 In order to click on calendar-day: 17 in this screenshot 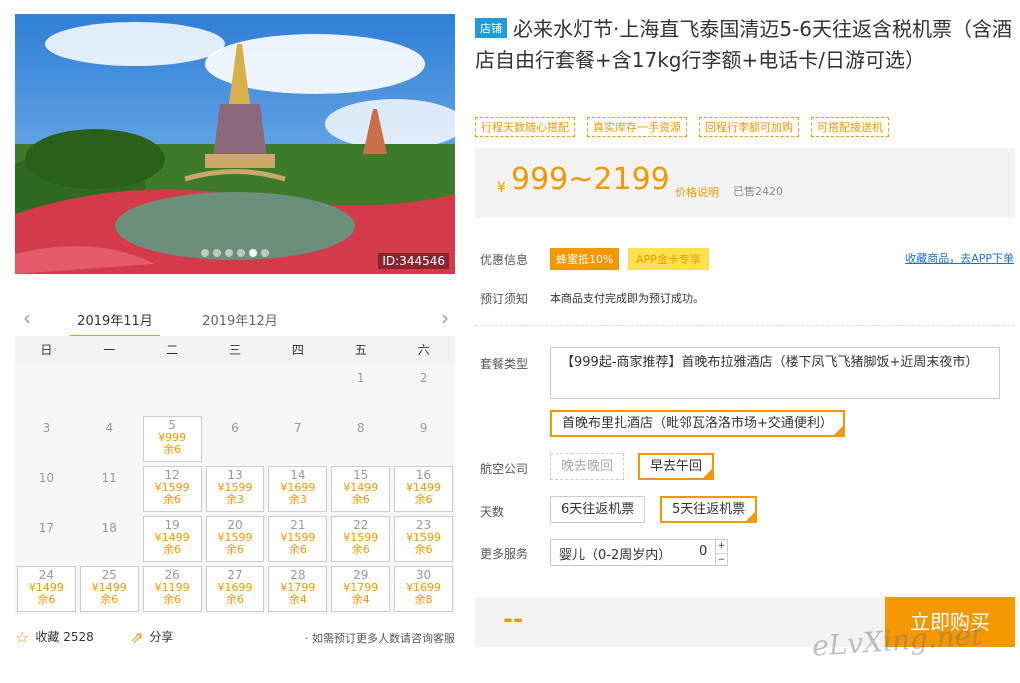, I will do `click(46, 539)`.